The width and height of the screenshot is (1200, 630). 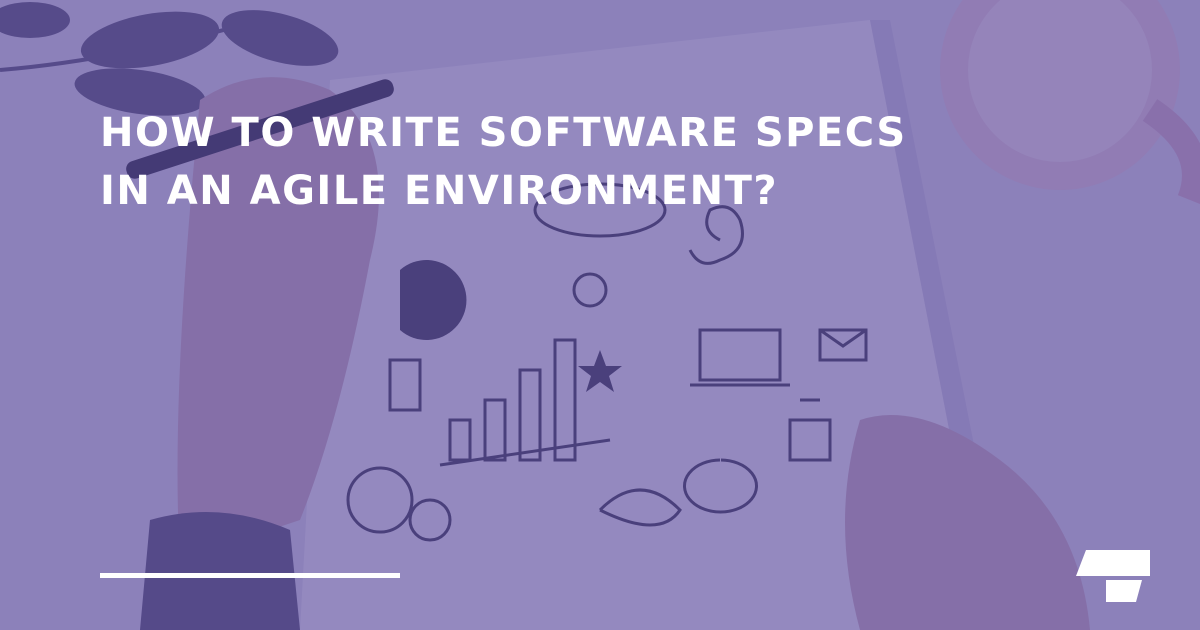 I want to click on title-line-1: HOW TO WRITE SOFTWARE SPECS, so click(x=503, y=133).